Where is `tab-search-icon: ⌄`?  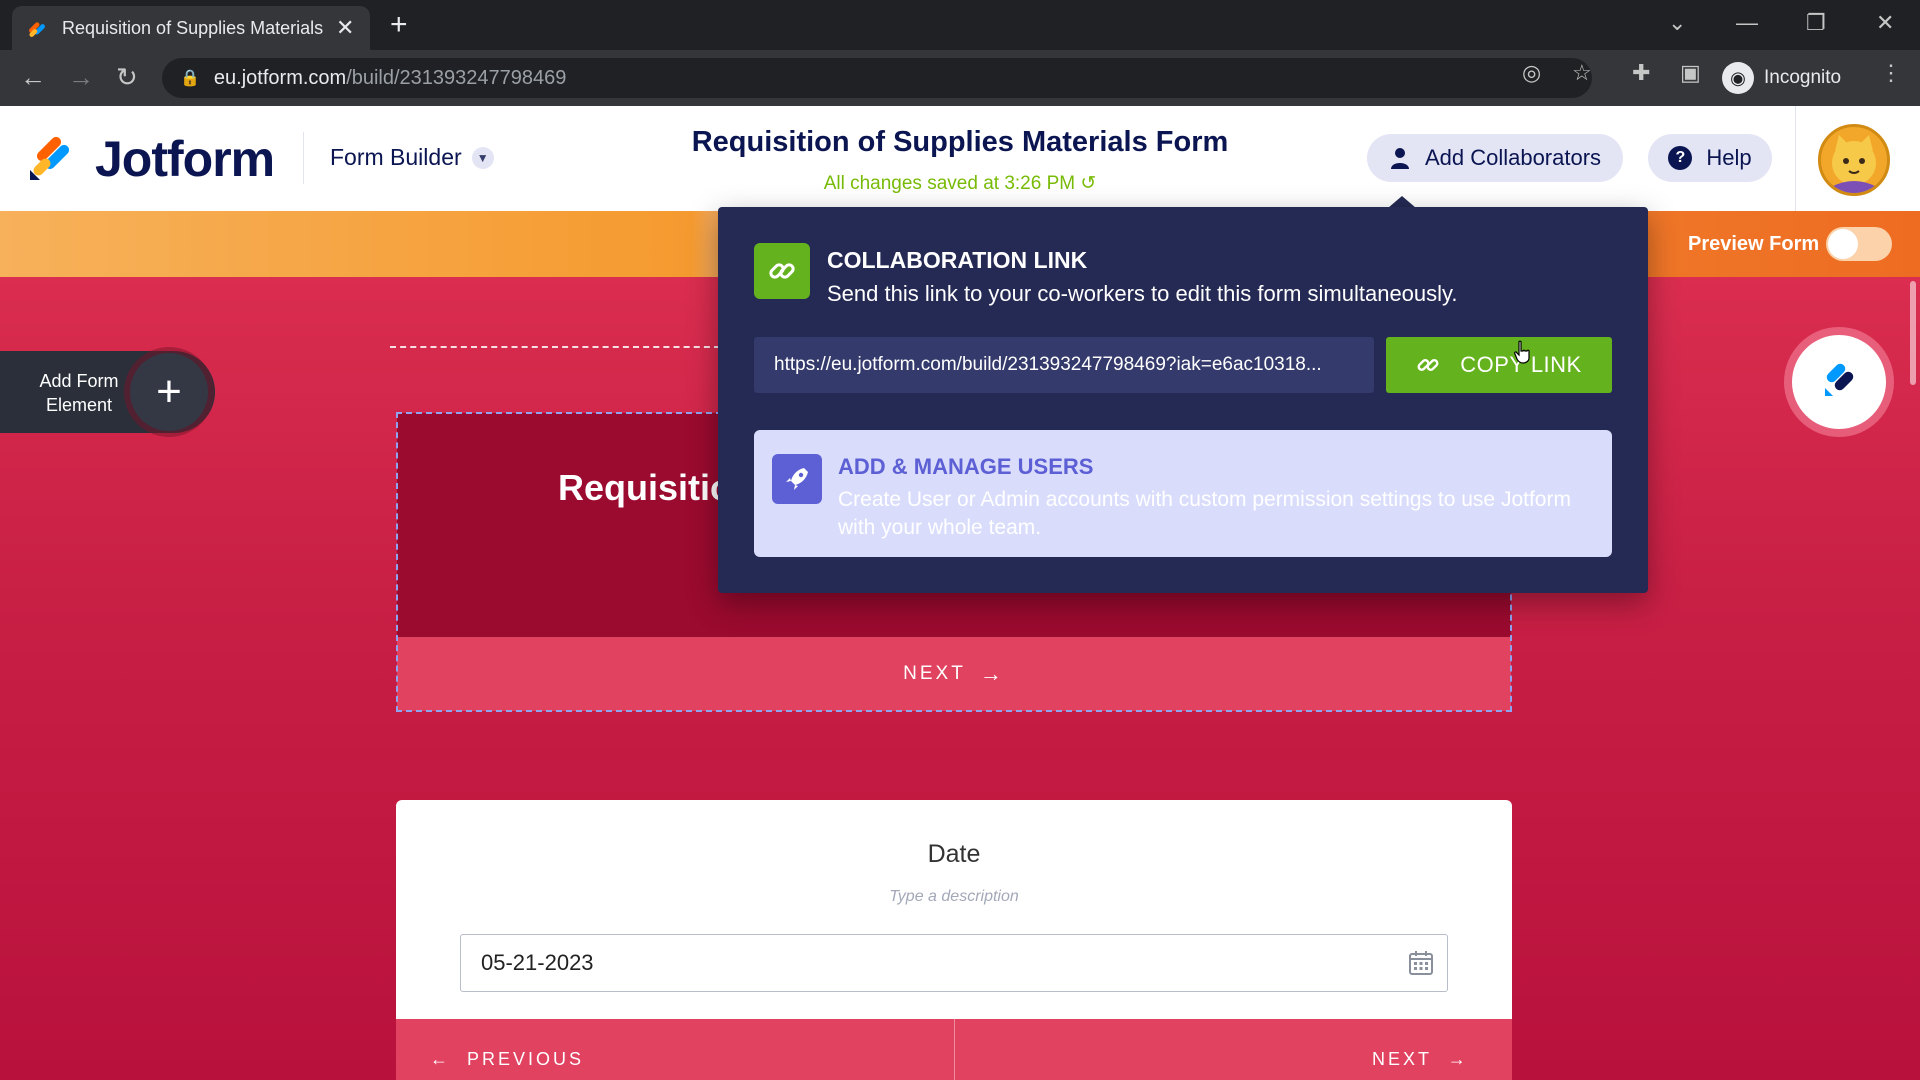 tab-search-icon: ⌄ is located at coordinates (1677, 23).